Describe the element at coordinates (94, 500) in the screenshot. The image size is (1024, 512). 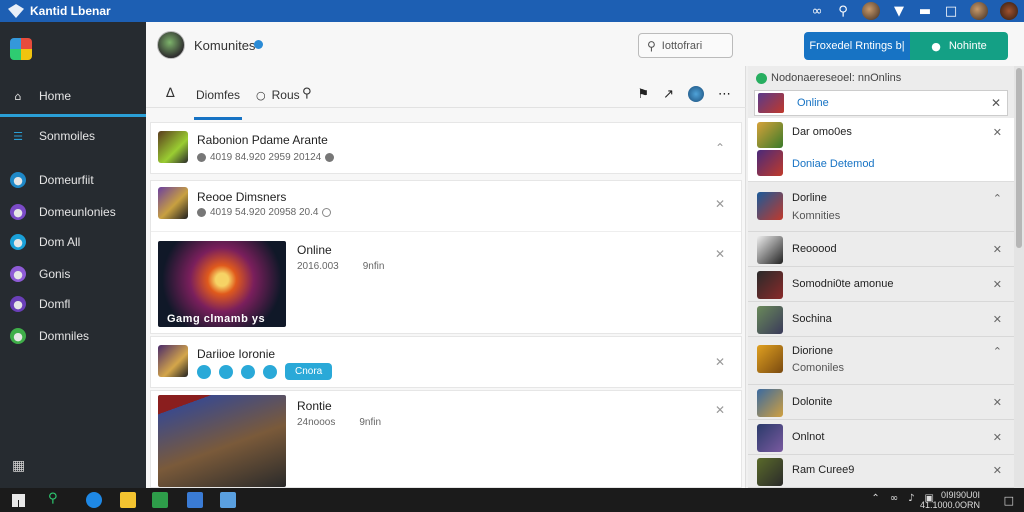
I see `edge-icon` at that location.